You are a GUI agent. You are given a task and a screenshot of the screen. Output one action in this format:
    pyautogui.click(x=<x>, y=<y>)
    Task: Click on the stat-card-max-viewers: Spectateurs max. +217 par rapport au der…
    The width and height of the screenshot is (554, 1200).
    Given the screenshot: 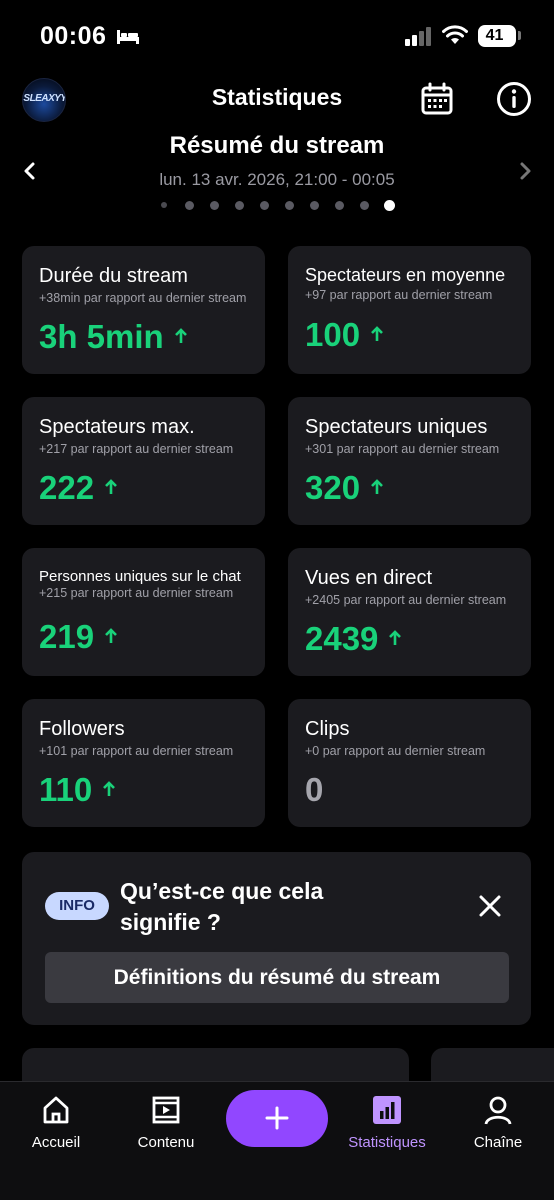 What is the action you would take?
    pyautogui.click(x=143, y=461)
    